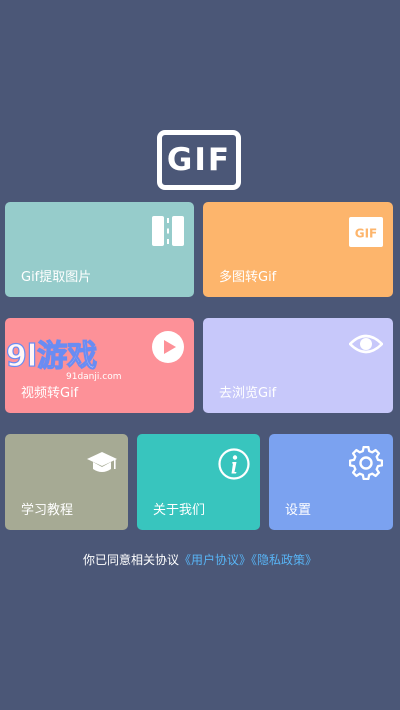 Image resolution: width=400 pixels, height=710 pixels. What do you see at coordinates (168, 231) in the screenshot?
I see `film-strip-icon` at bounding box center [168, 231].